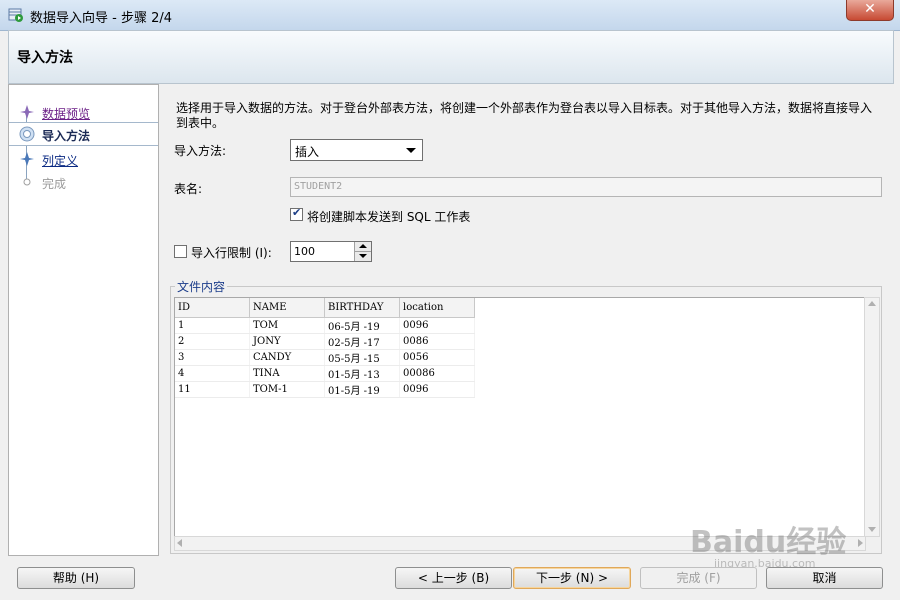 Image resolution: width=900 pixels, height=600 pixels. Describe the element at coordinates (437, 308) in the screenshot. I see `column-header: location` at that location.